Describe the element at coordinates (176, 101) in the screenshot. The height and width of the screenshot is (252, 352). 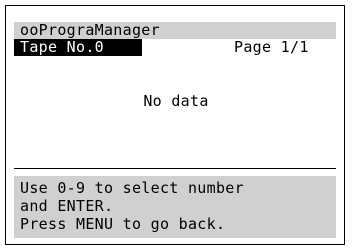
I see `empty-state-message: No data` at that location.